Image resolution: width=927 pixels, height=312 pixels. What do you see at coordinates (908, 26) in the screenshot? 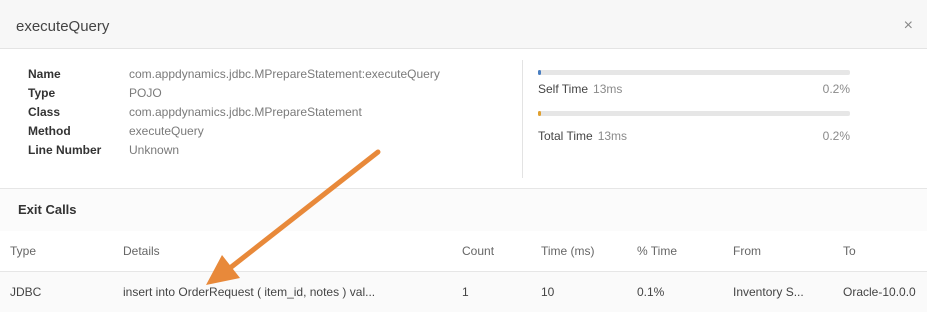
I see `close-icon: ×` at bounding box center [908, 26].